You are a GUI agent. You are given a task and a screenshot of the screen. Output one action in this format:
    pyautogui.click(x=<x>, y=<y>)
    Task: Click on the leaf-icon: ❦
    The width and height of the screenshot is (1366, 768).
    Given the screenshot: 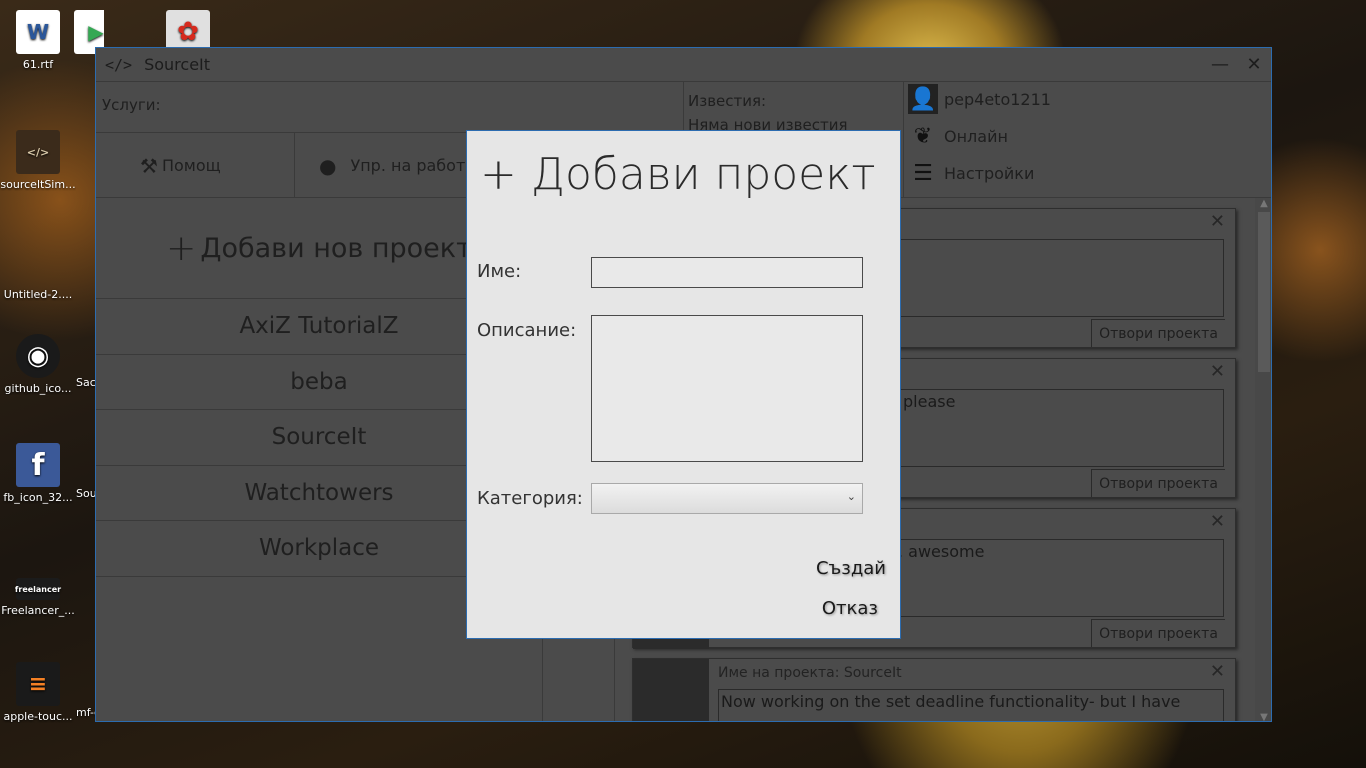 What is the action you would take?
    pyautogui.click(x=923, y=136)
    